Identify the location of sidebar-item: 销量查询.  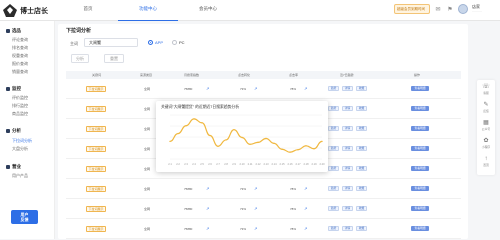
(20, 72).